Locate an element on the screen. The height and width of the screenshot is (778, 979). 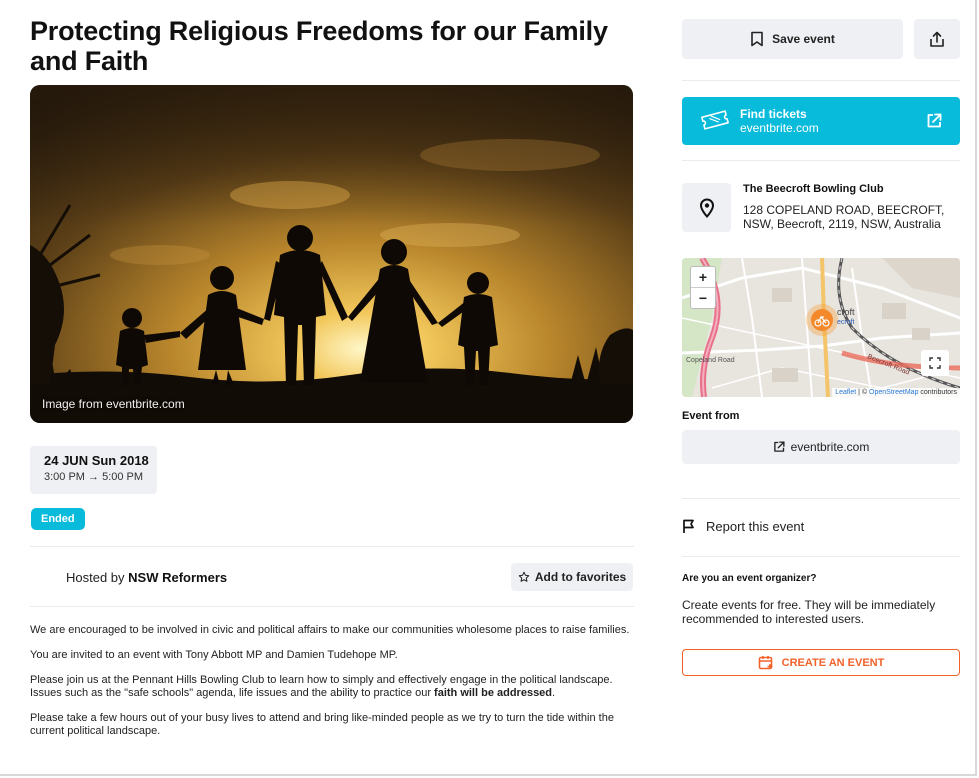
find-tickets-button: Find tickets eventbrite.com is located at coordinates (821, 121).